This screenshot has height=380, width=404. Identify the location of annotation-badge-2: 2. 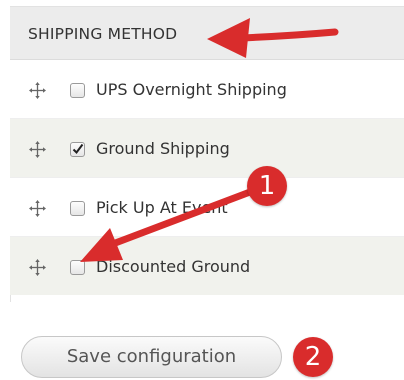
(313, 357).